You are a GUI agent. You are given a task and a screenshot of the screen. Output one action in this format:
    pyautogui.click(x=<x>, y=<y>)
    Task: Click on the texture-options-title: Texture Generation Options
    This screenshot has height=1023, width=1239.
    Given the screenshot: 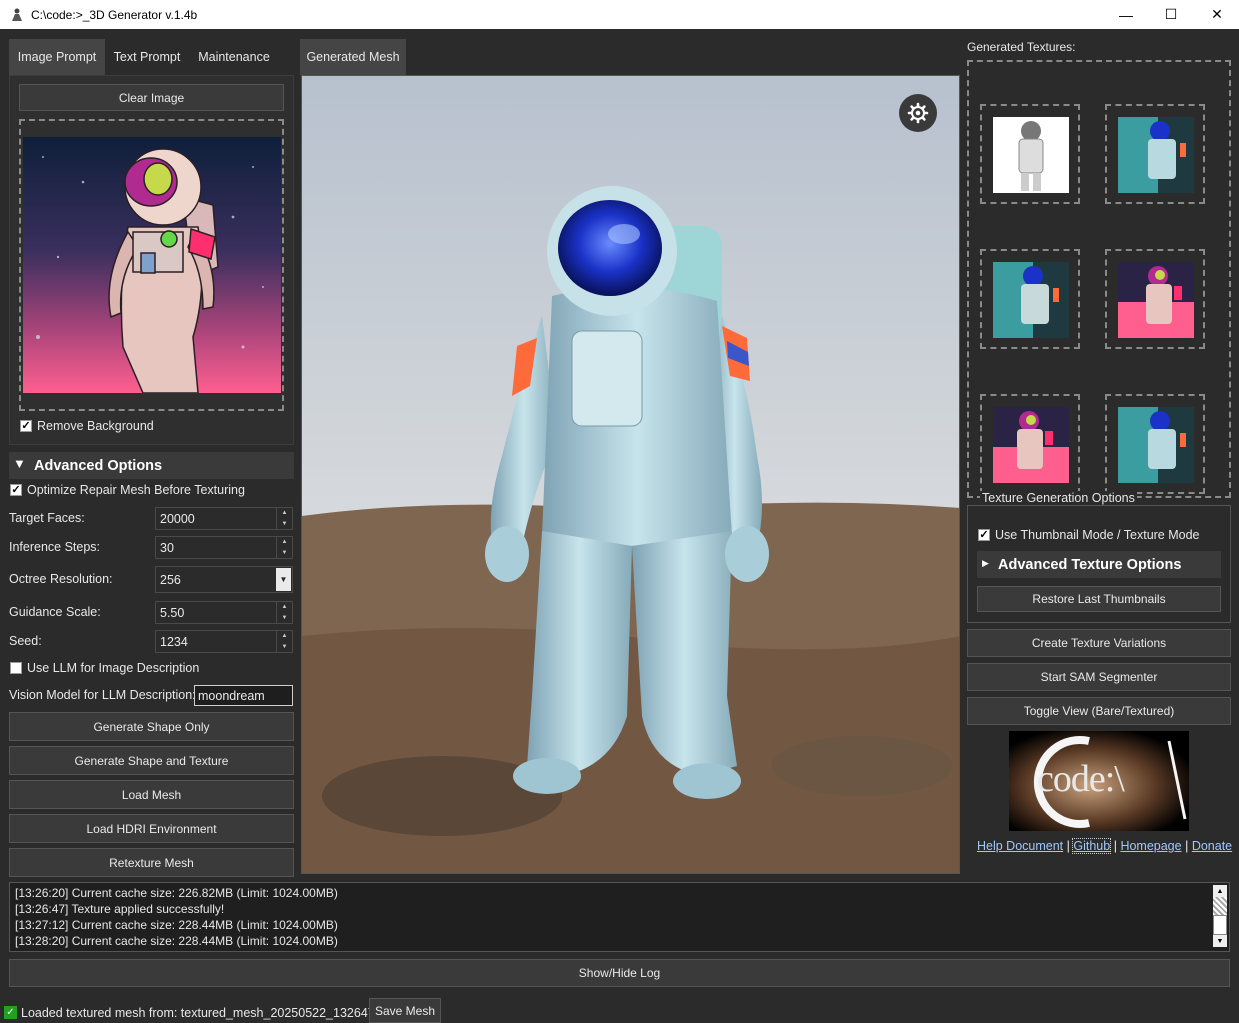 What is the action you would take?
    pyautogui.click(x=1058, y=498)
    